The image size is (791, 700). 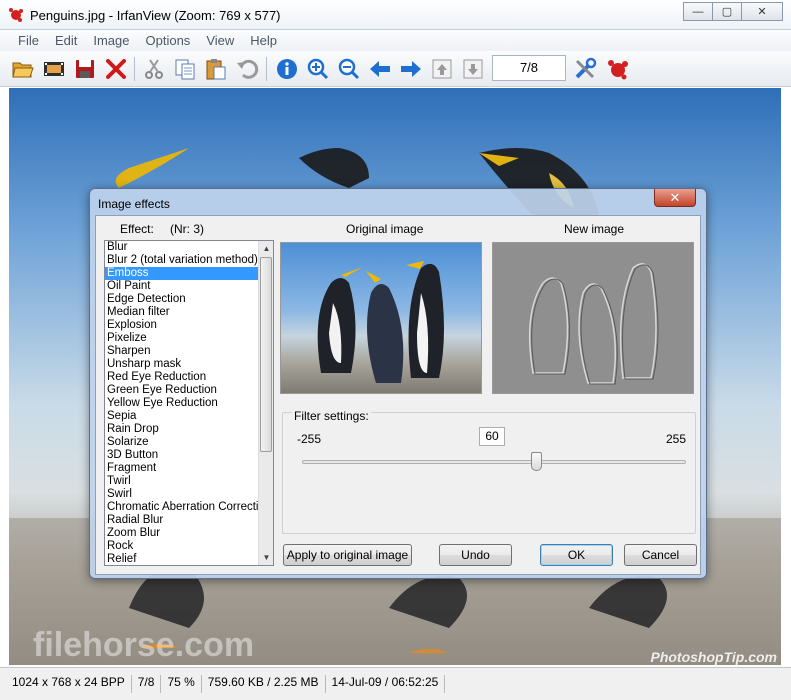 I want to click on first-page-icon, so click(x=442, y=69).